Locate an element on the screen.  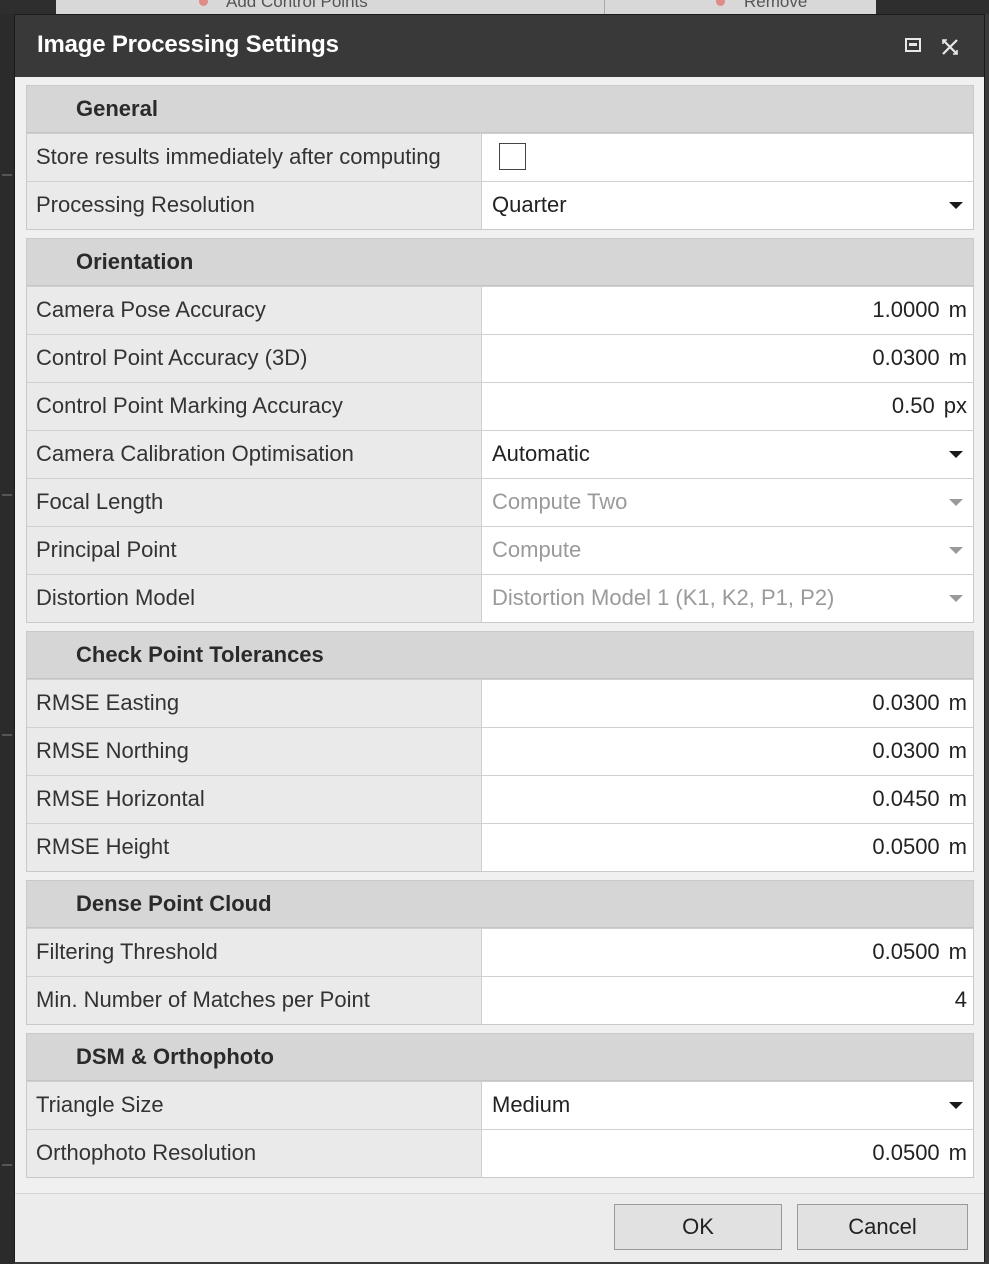
row-rmse-easting: RMSE Easting 0.0300 m is located at coordinates (500, 703).